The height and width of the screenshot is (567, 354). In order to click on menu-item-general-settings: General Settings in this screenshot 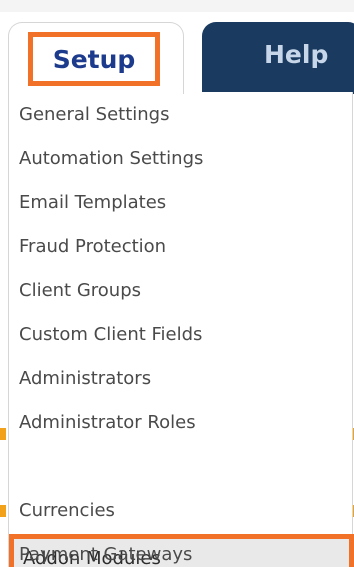, I will do `click(94, 114)`.